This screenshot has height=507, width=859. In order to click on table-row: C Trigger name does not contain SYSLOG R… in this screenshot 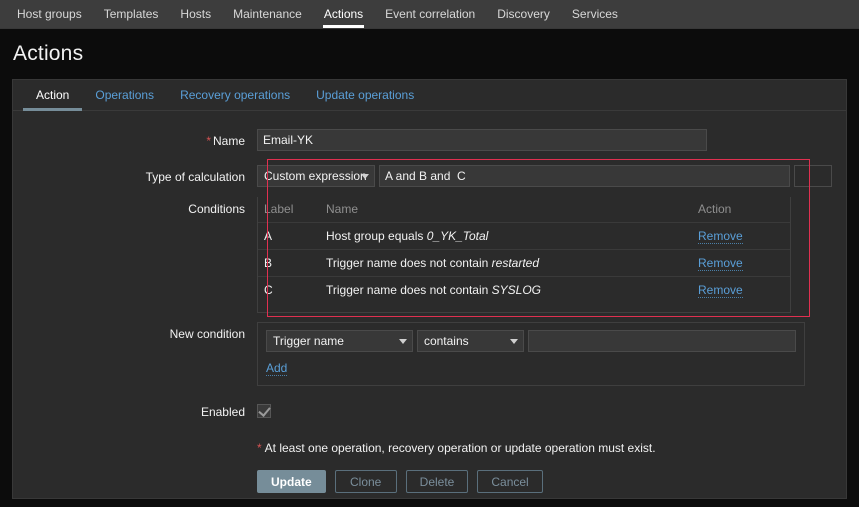, I will do `click(524, 290)`.